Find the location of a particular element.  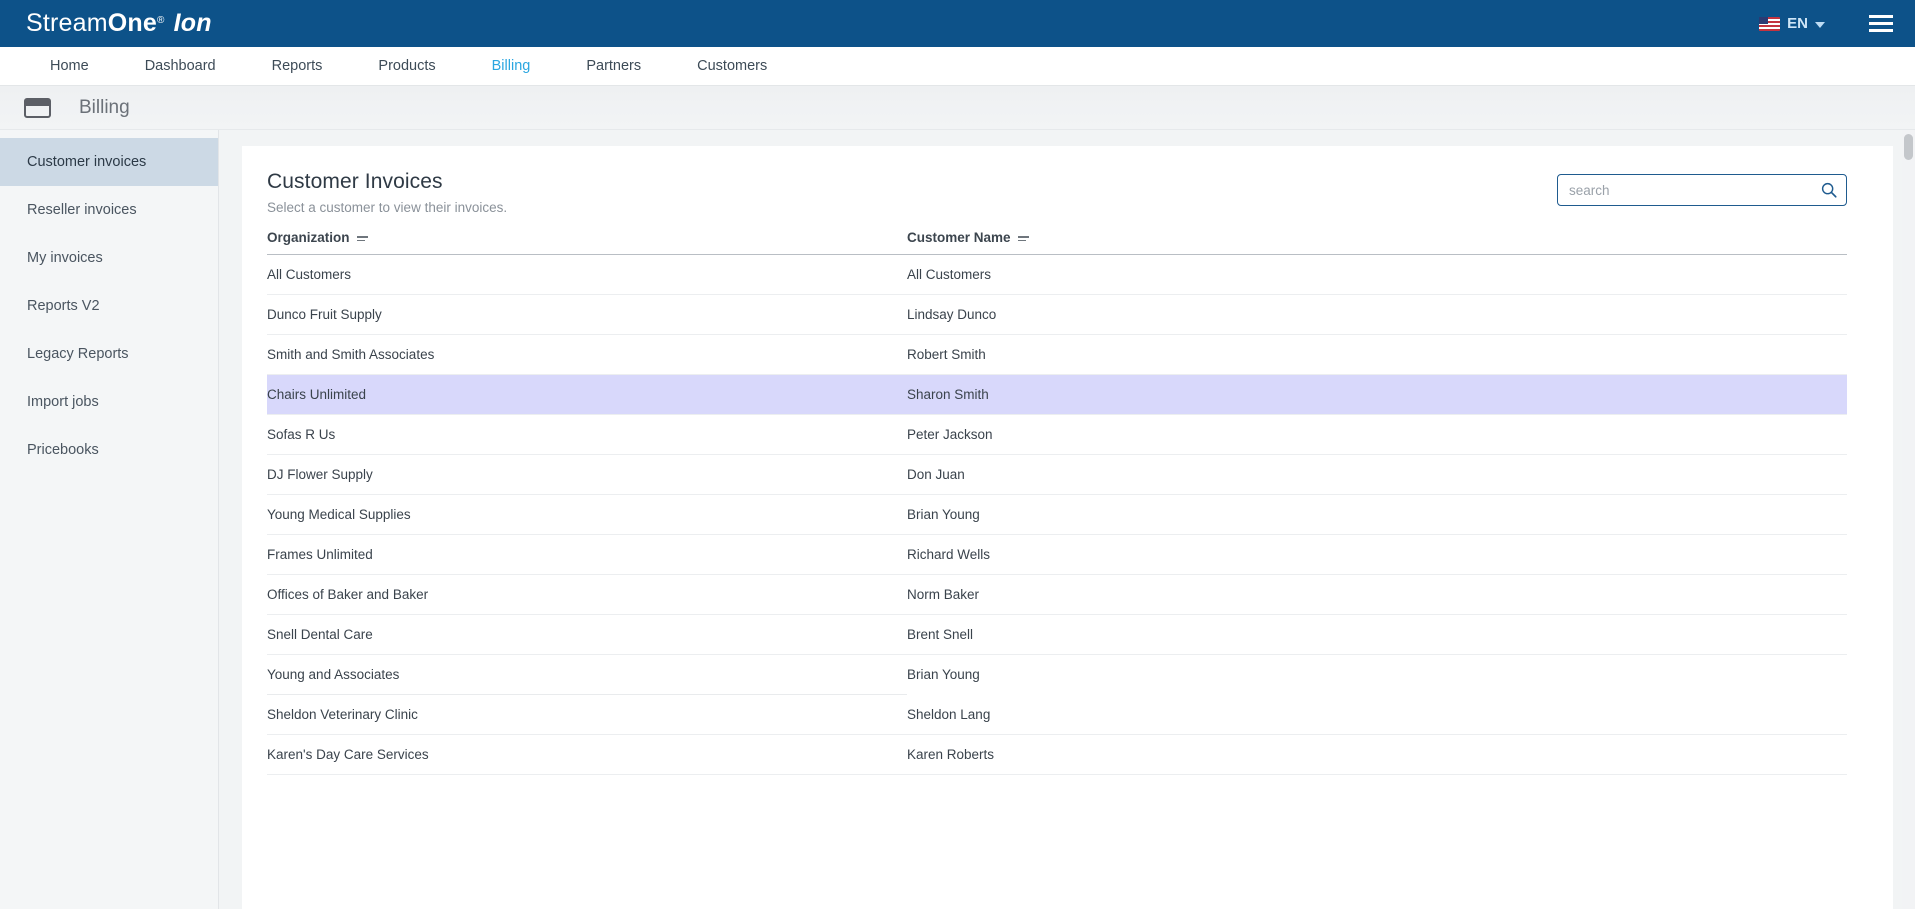

cell-organization: Sofas R Us is located at coordinates (587, 434).